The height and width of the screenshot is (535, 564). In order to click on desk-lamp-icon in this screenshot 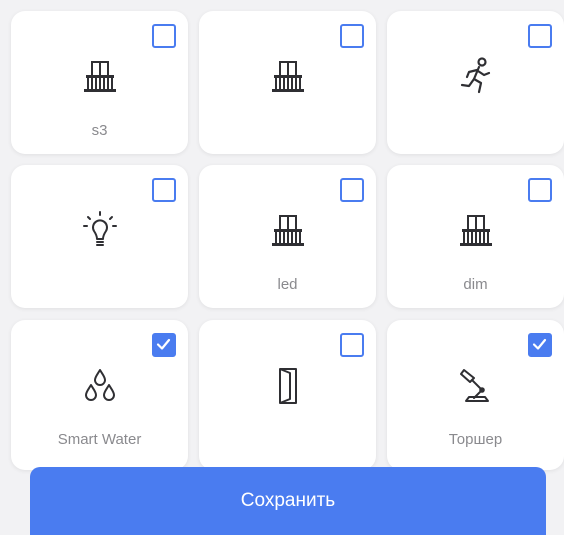, I will do `click(474, 385)`.